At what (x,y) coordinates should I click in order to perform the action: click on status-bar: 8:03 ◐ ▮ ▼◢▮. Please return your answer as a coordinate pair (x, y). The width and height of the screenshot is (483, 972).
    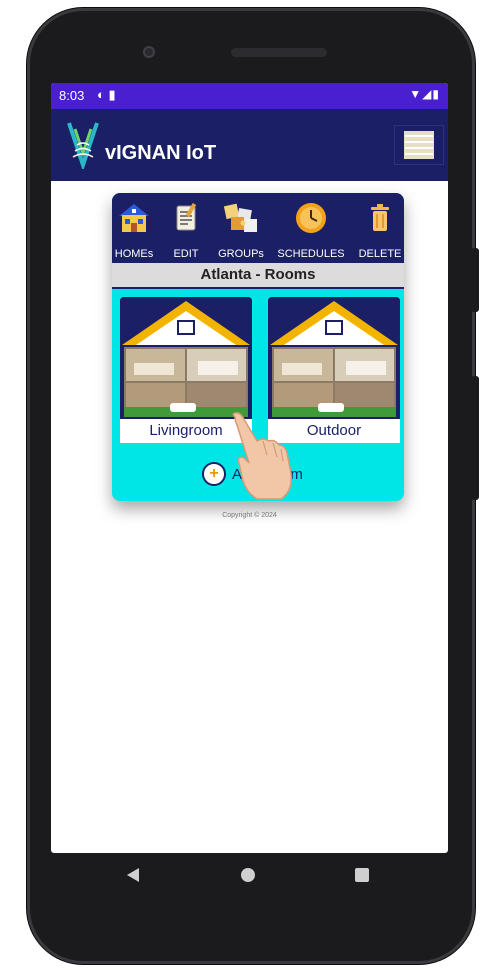
    Looking at the image, I should click on (249, 96).